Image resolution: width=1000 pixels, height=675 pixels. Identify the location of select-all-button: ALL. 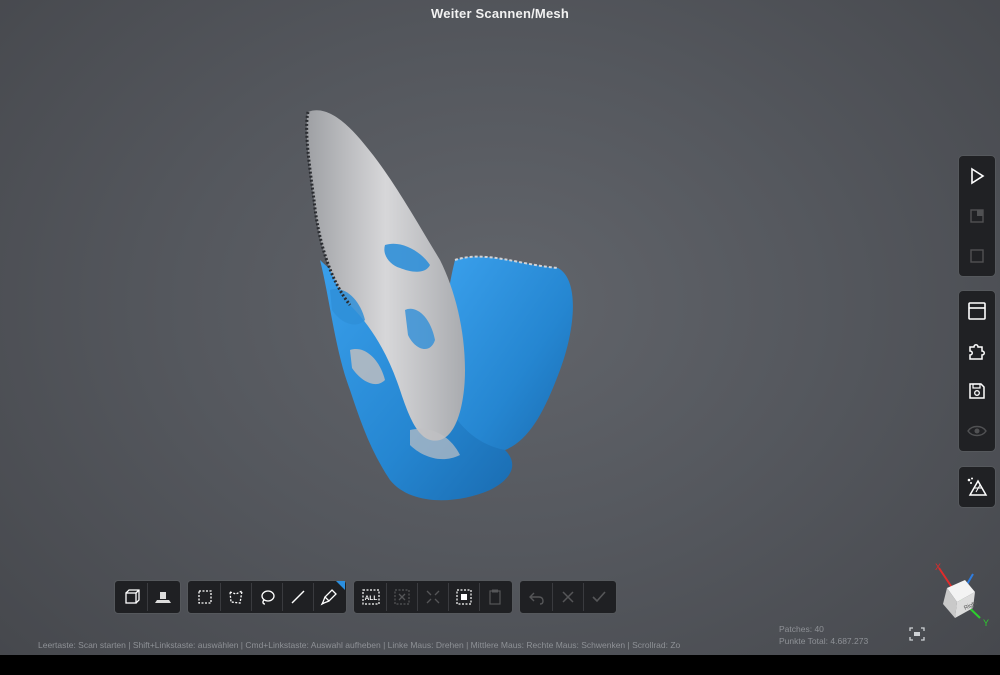
(371, 597).